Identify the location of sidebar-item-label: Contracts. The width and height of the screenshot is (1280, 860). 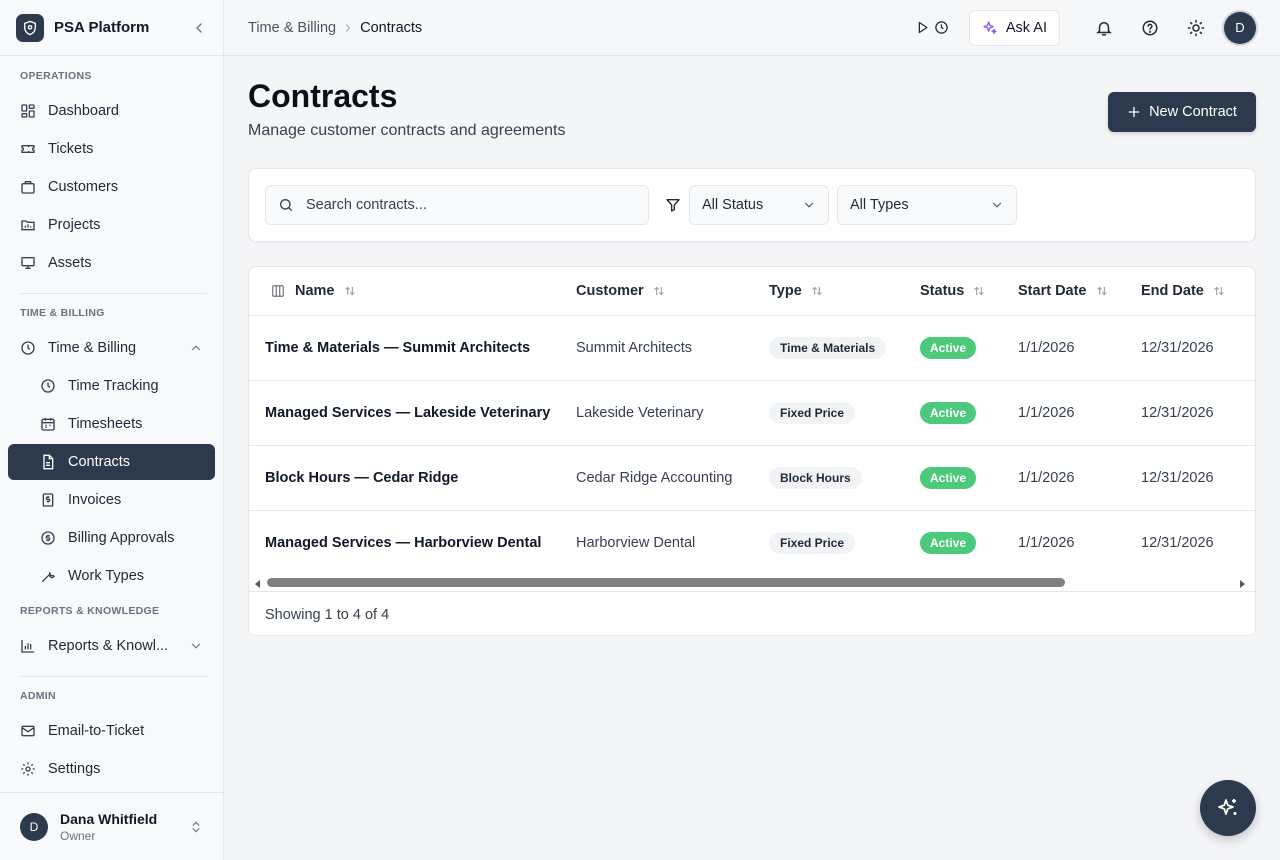
(99, 462).